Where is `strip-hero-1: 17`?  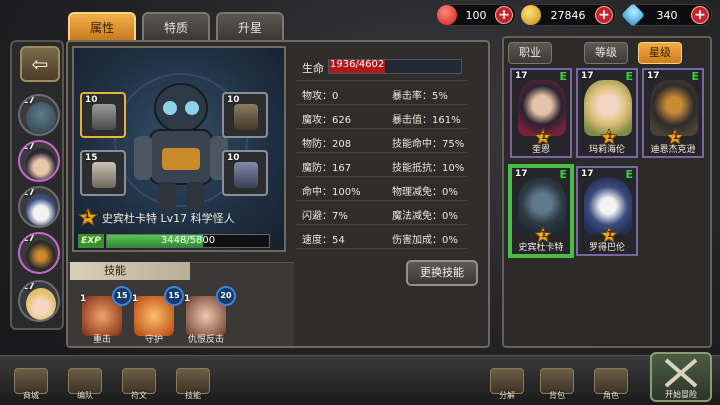
strip-hero-1: 17 is located at coordinates (39, 115).